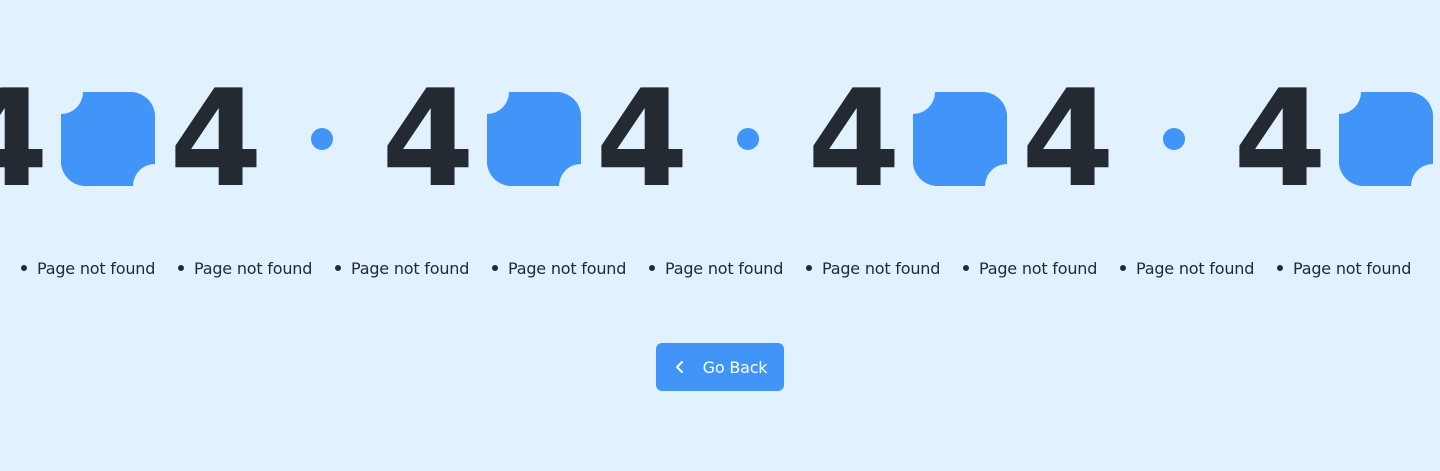 This screenshot has width=1440, height=471. I want to click on go-back-label: Go Back, so click(735, 367).